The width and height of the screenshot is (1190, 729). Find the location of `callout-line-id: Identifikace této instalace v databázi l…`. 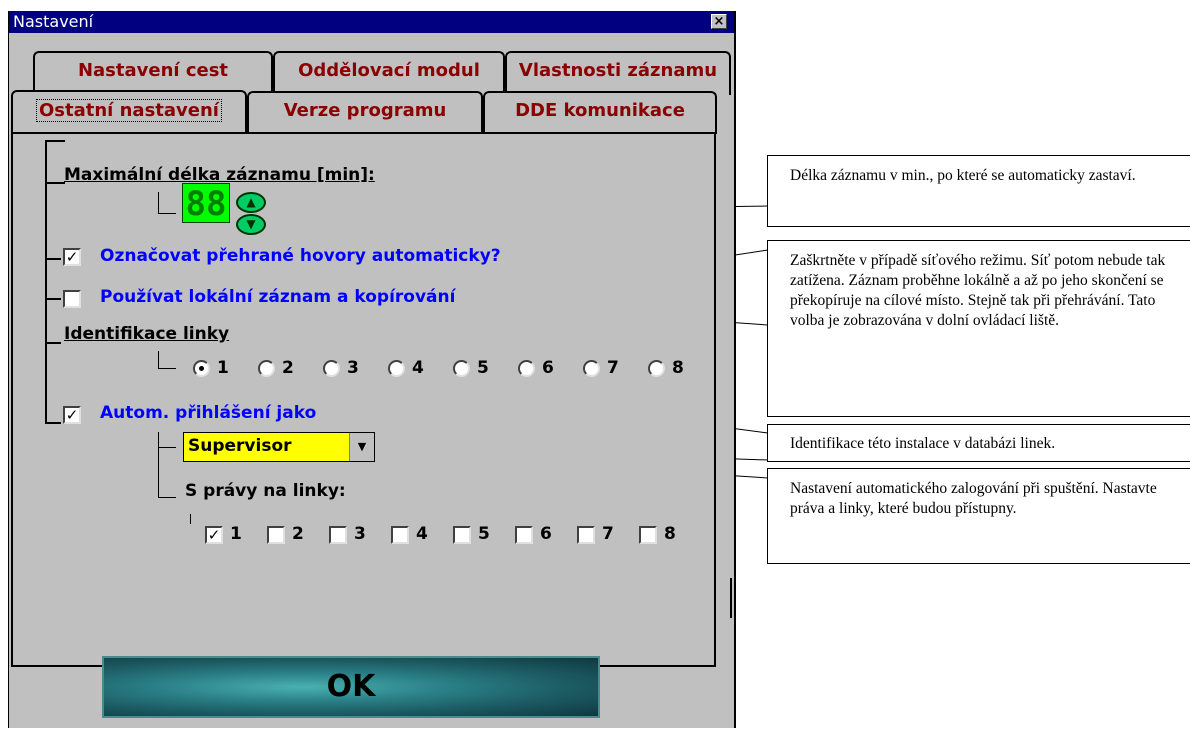

callout-line-id: Identifikace této instalace v databázi l… is located at coordinates (978, 443).